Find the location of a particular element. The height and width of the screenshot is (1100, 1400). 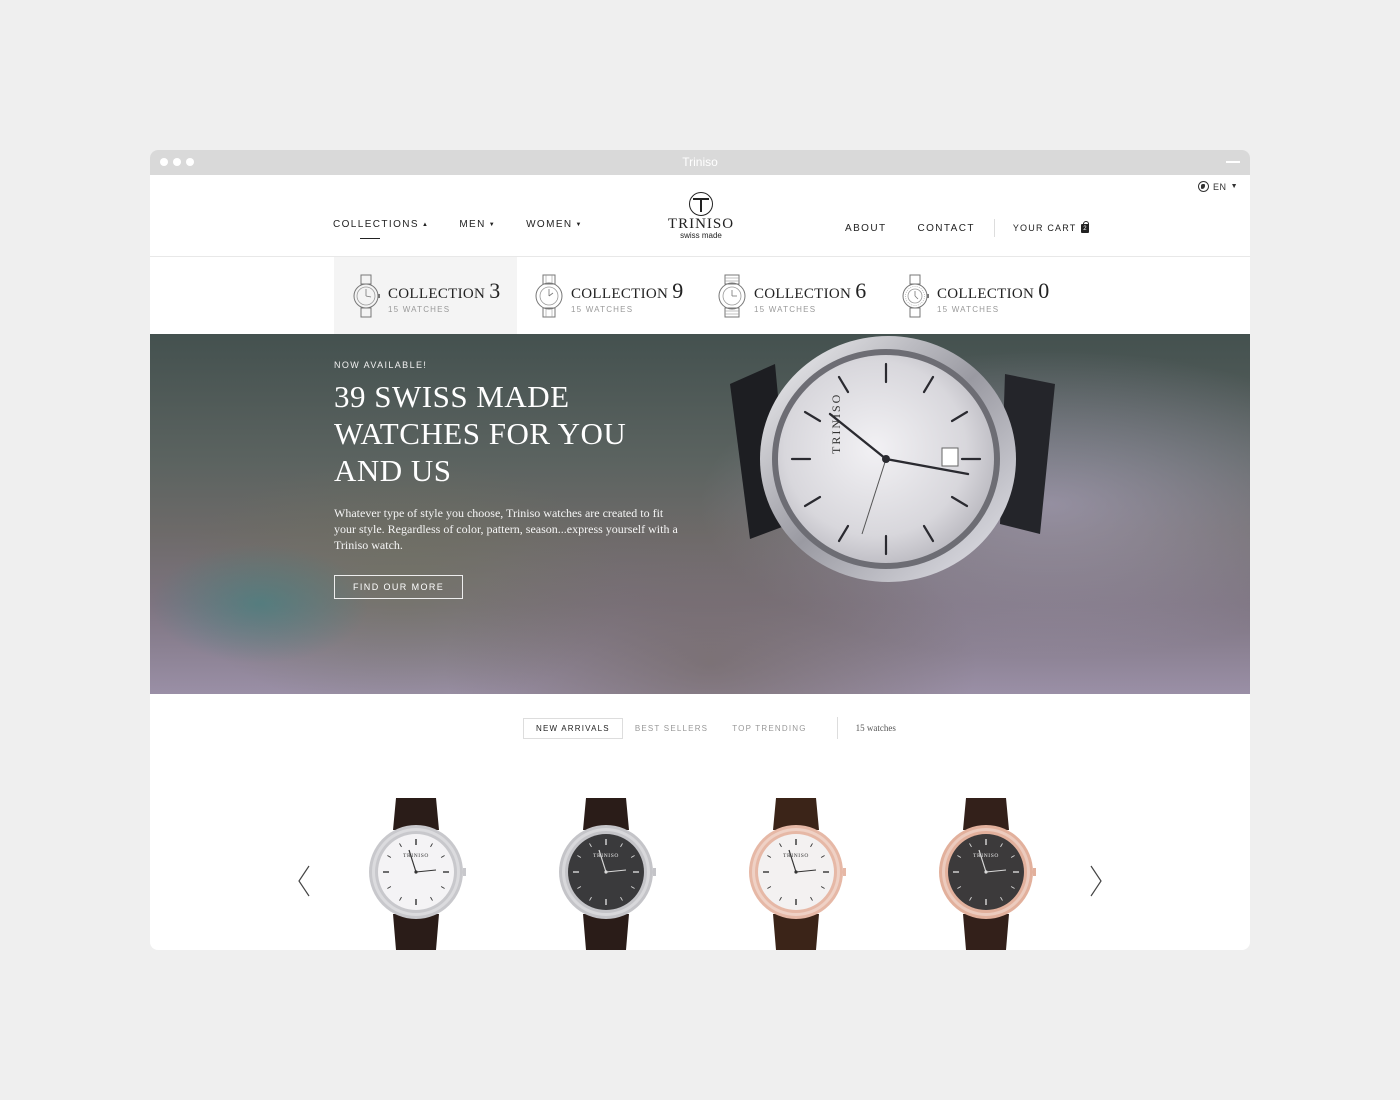

cart-label: YOUR CART is located at coordinates (1044, 228).